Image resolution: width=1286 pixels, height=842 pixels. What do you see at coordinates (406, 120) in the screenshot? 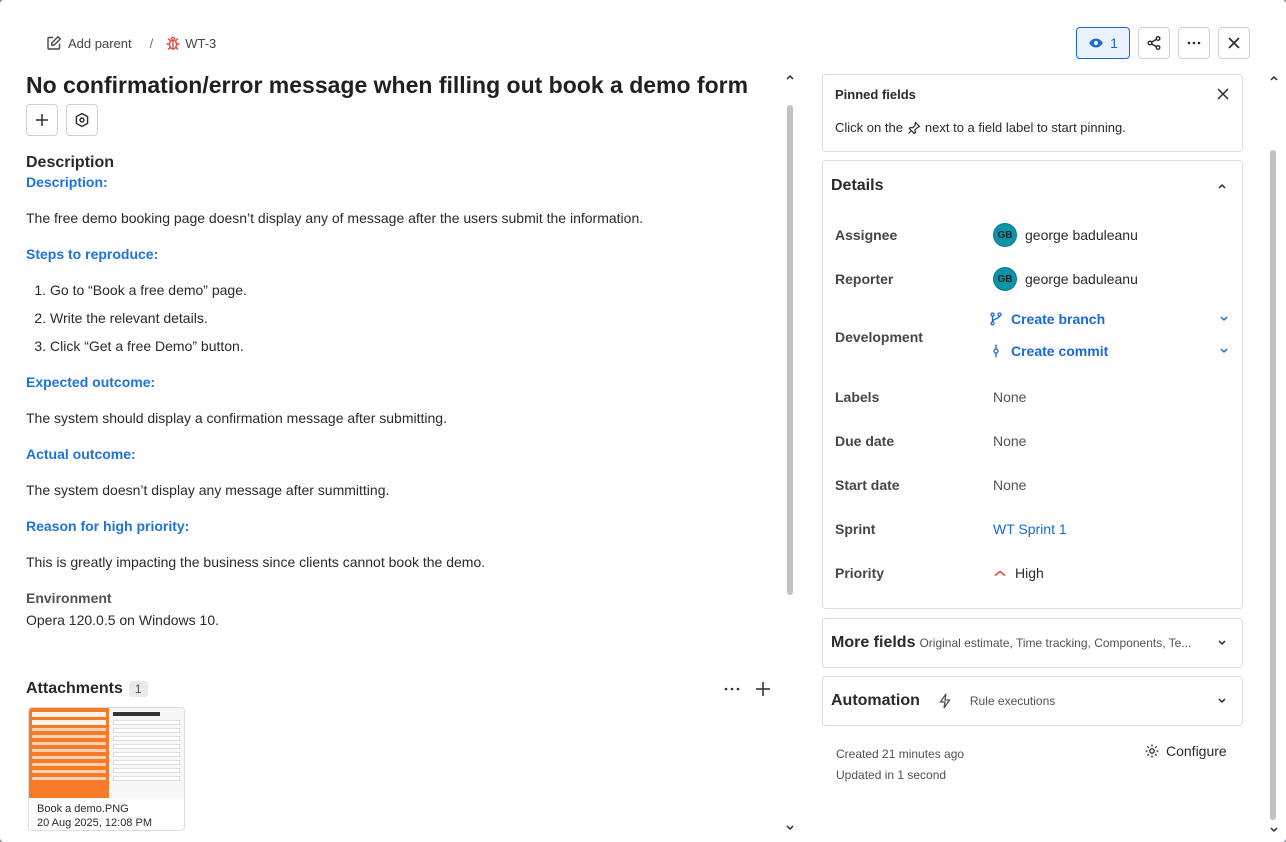
I see `title-actions` at bounding box center [406, 120].